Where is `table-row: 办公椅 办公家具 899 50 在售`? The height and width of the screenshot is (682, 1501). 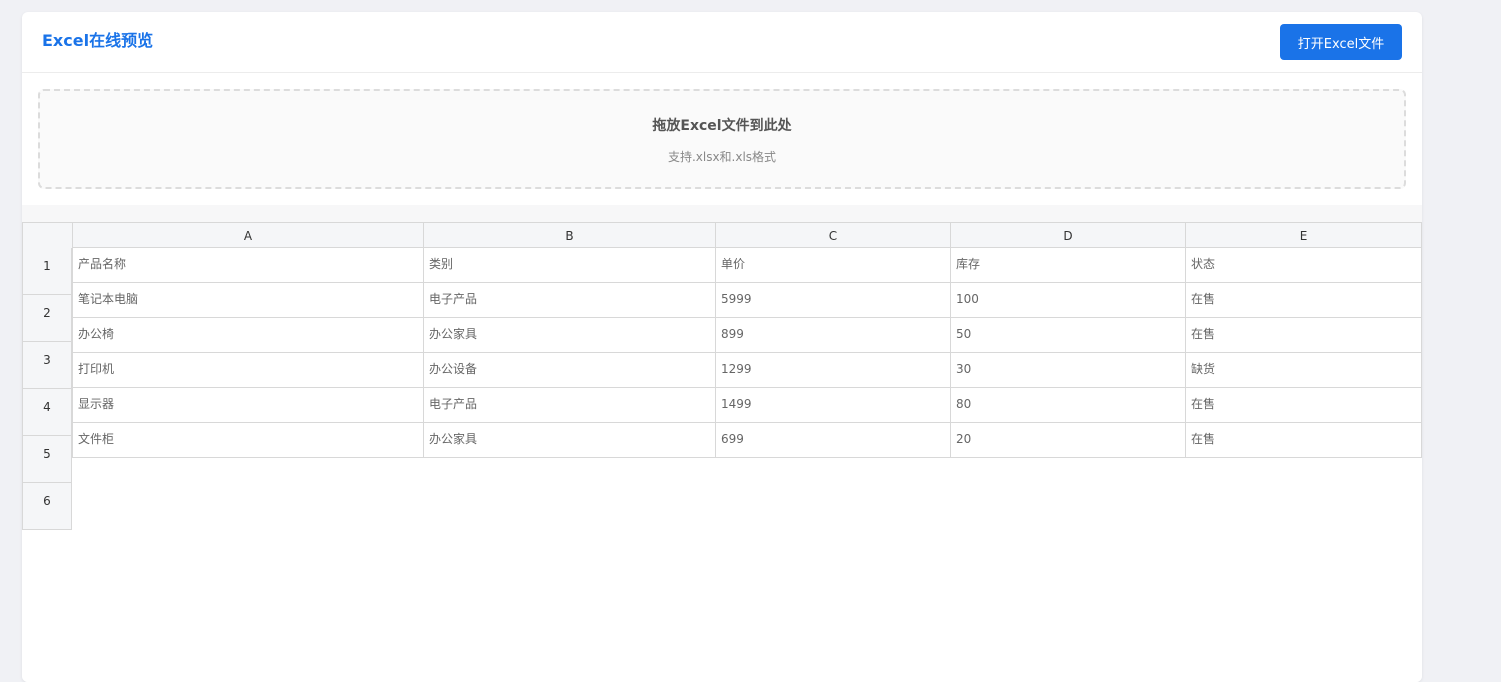 table-row: 办公椅 办公家具 899 50 在售 is located at coordinates (747, 335).